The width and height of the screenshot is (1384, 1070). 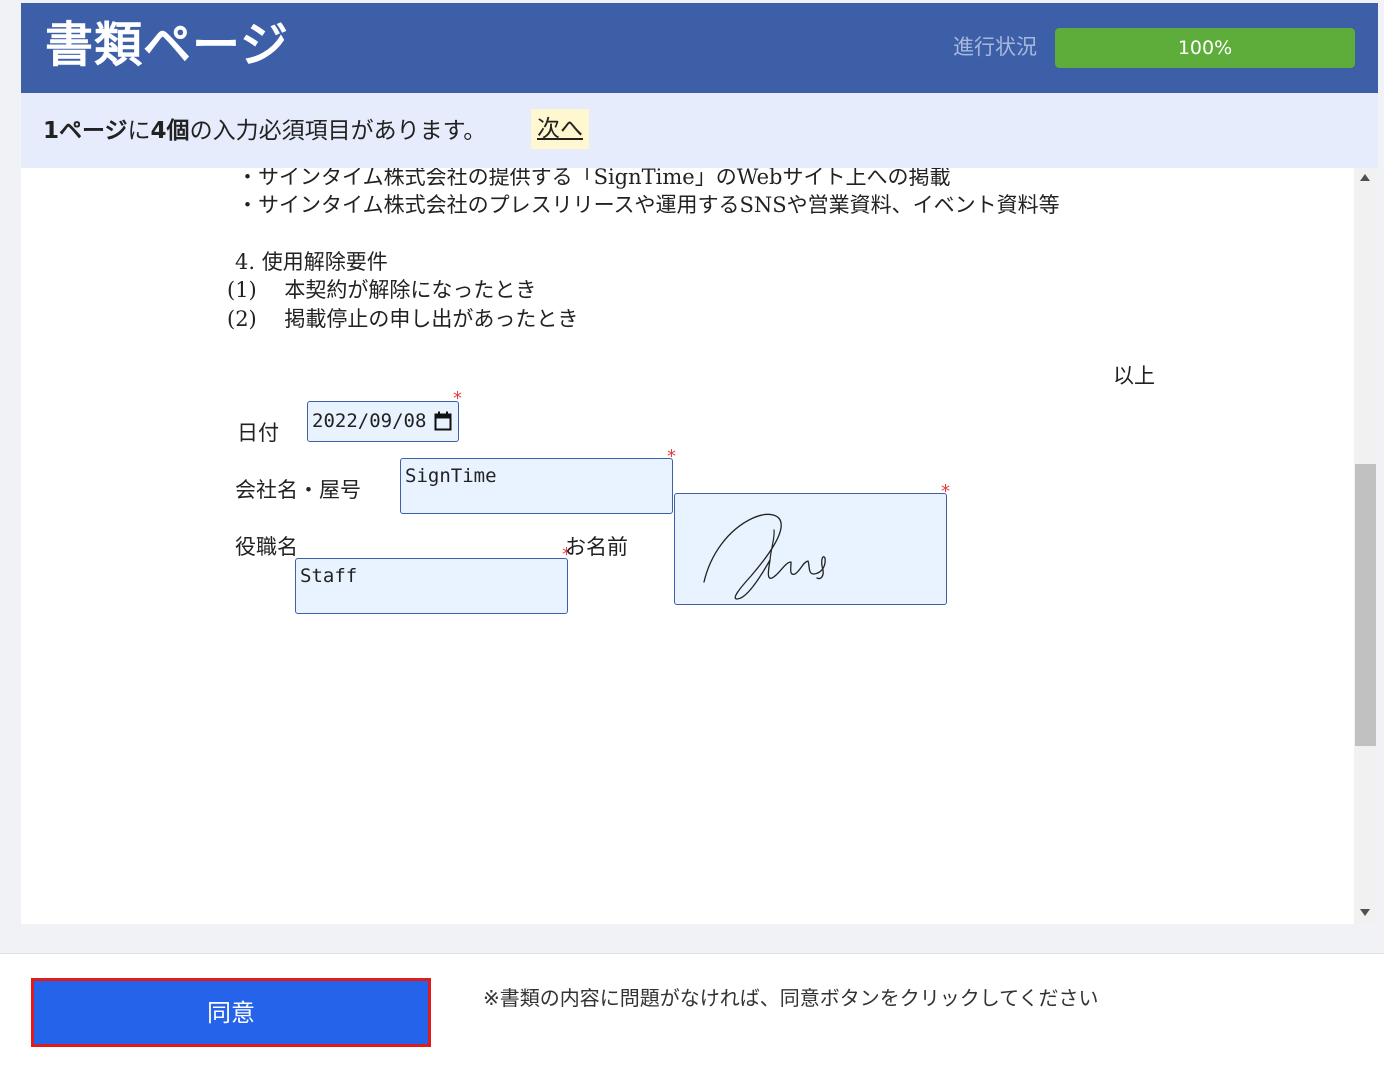 What do you see at coordinates (764, 556) in the screenshot?
I see `signature-image` at bounding box center [764, 556].